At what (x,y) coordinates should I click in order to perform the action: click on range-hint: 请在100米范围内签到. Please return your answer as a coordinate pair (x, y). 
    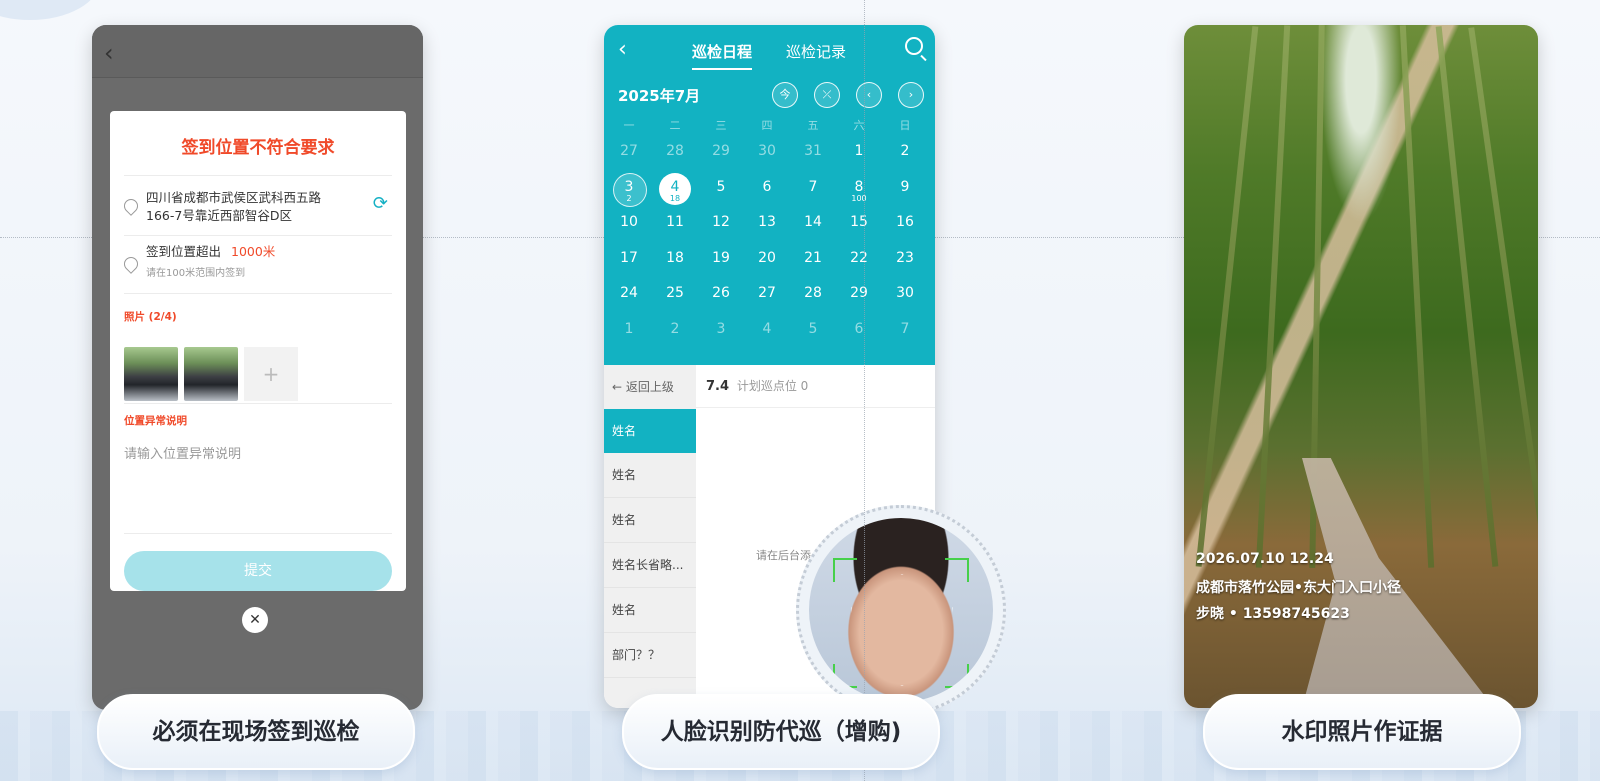
    Looking at the image, I should click on (196, 273).